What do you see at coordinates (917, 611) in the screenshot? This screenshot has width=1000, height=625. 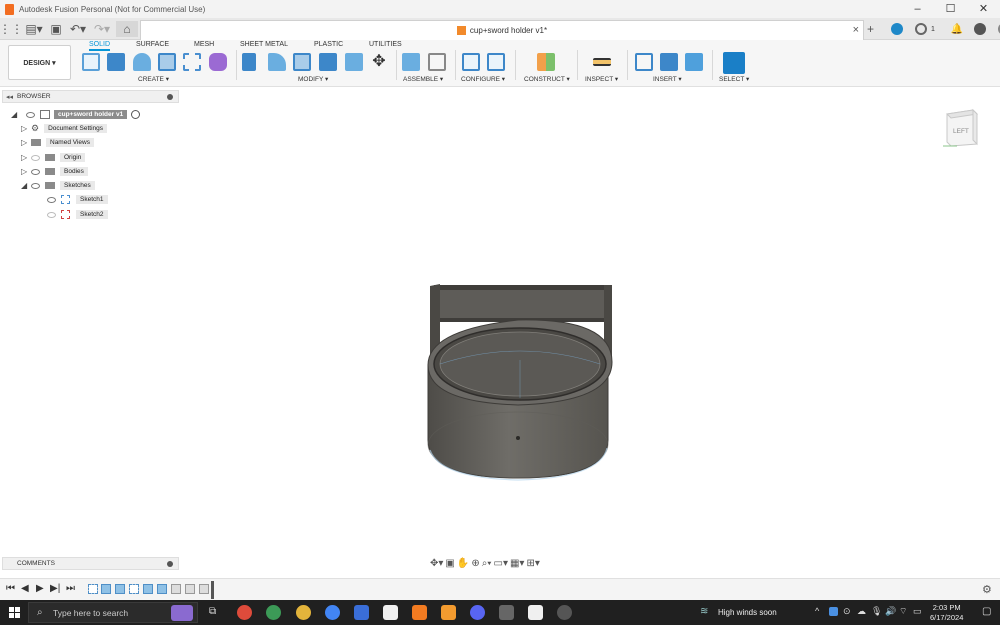 I see `battery-icon: ▭` at bounding box center [917, 611].